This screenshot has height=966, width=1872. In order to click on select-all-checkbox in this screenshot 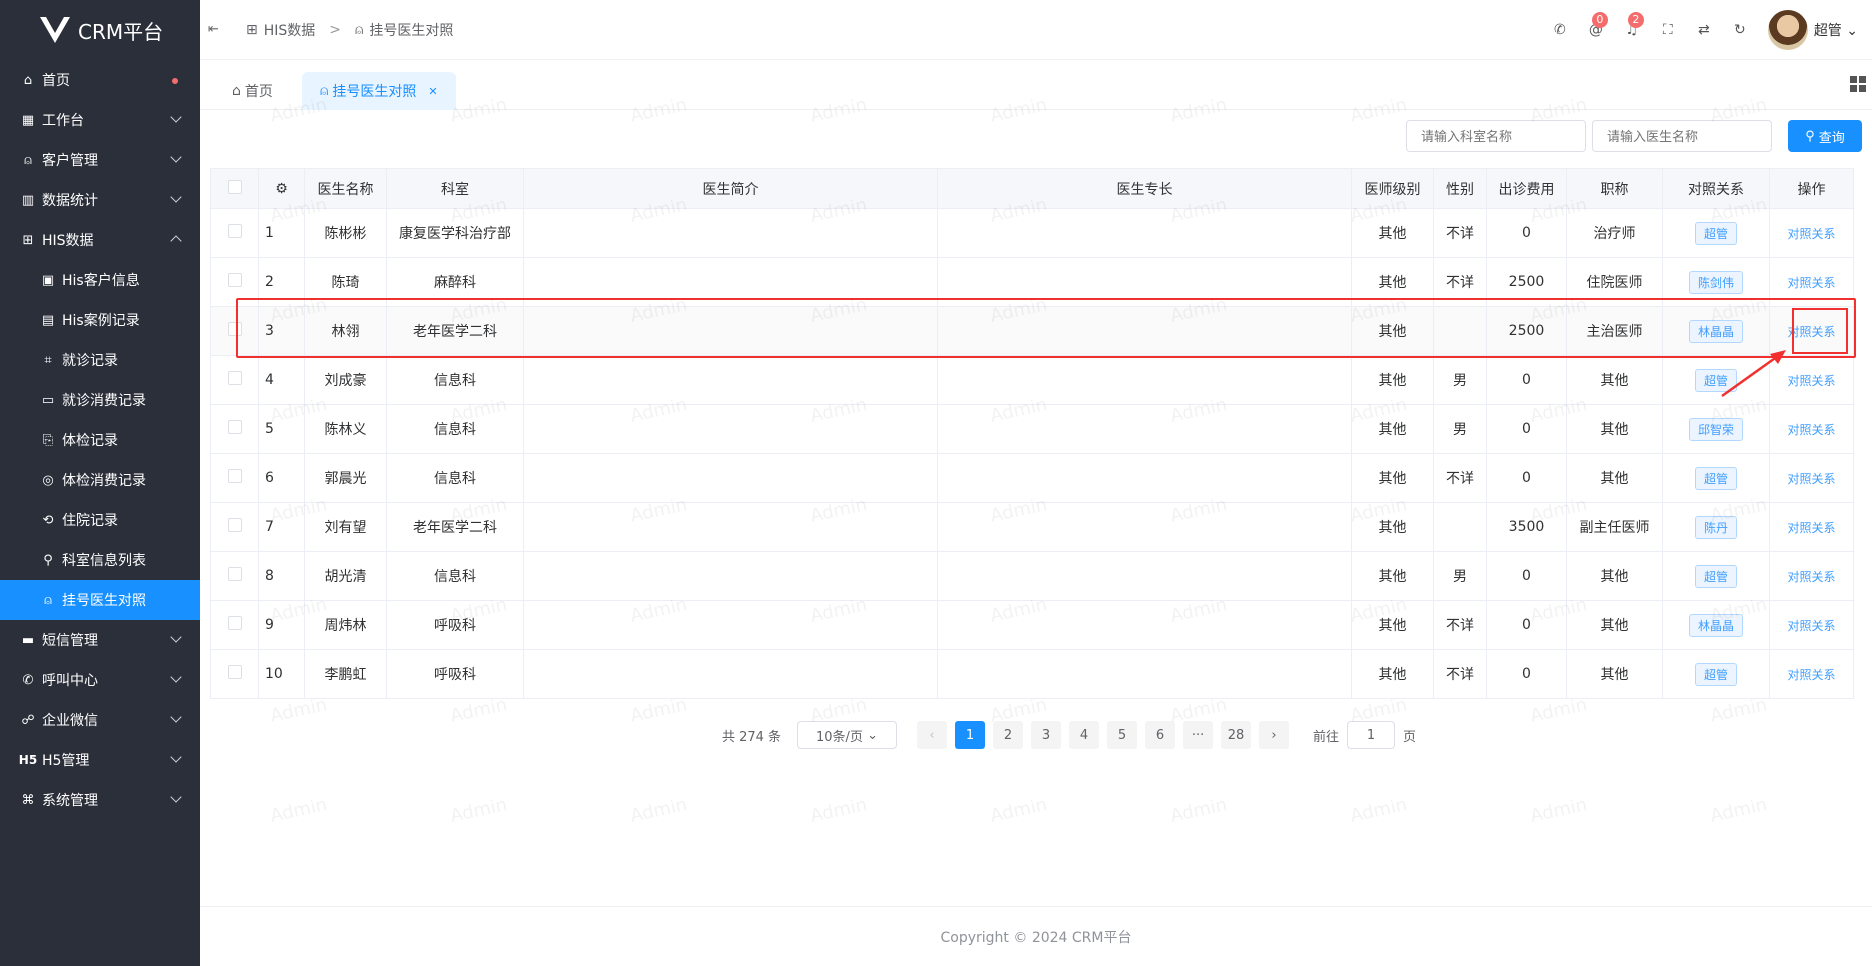, I will do `click(234, 188)`.